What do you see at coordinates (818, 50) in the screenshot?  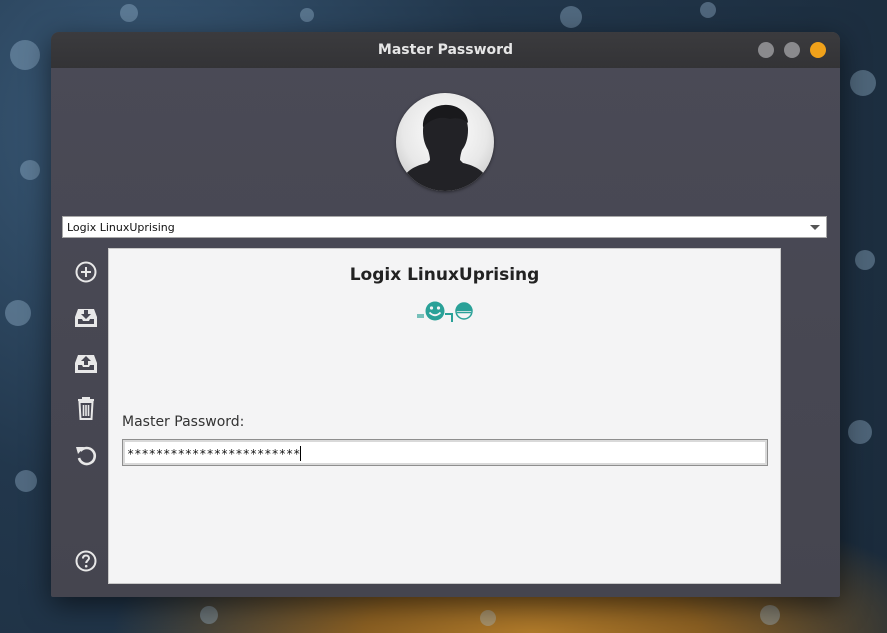 I see `close-icon` at bounding box center [818, 50].